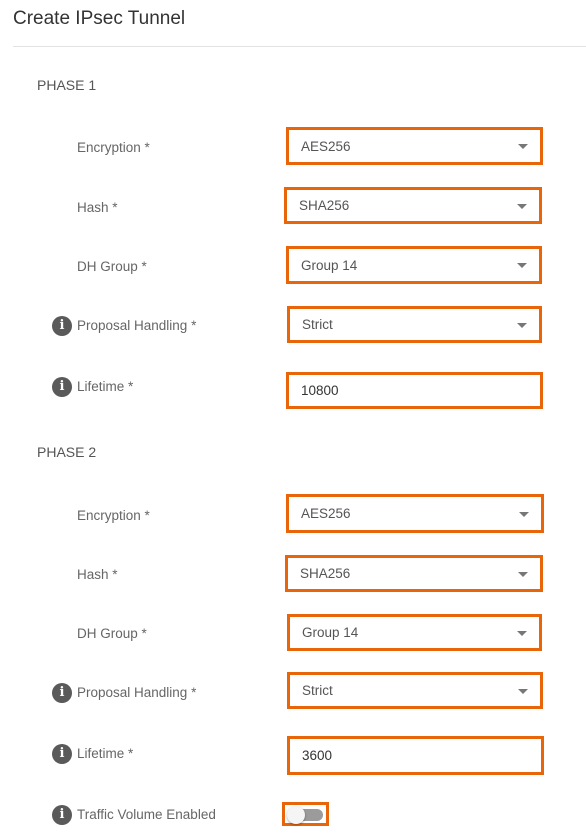  Describe the element at coordinates (414, 632) in the screenshot. I see `phase2-dh-group-select: Group 14` at that location.